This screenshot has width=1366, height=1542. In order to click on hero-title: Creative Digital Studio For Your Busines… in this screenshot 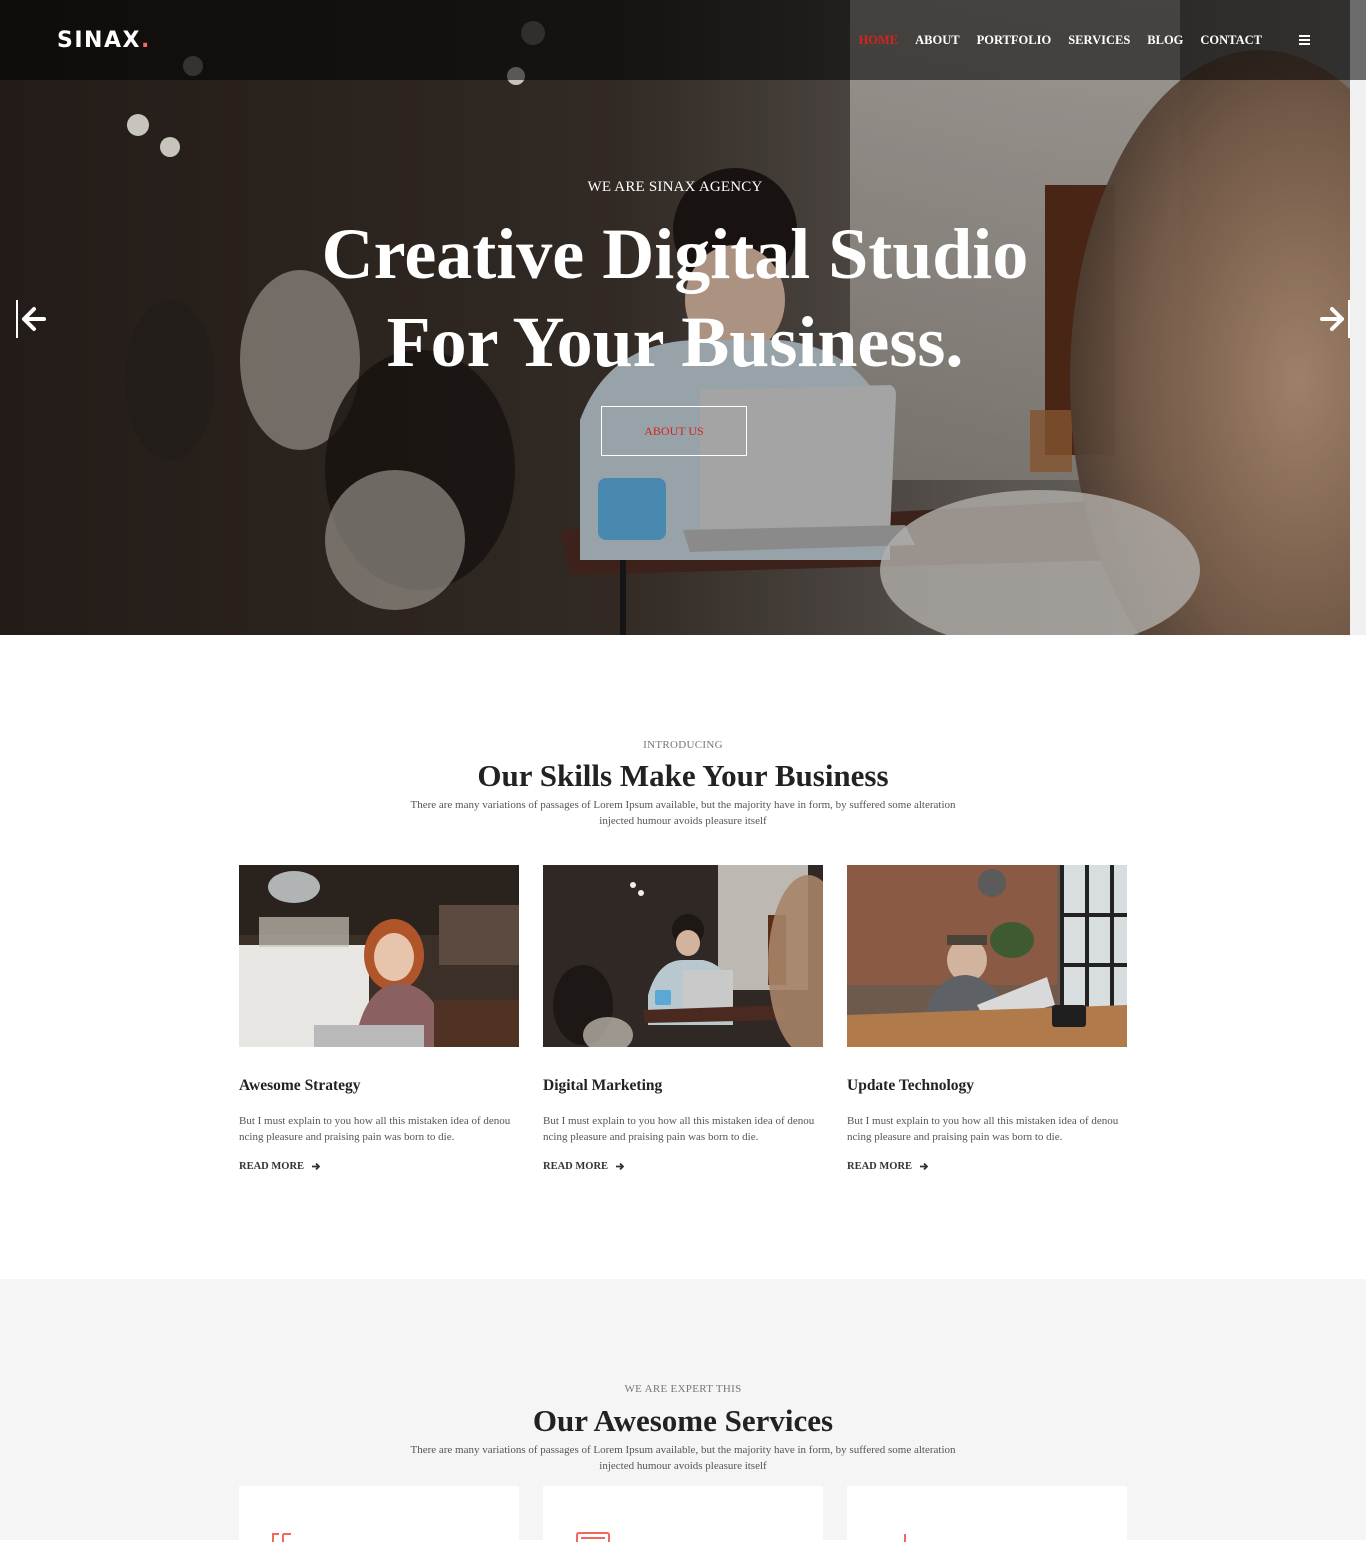, I will do `click(675, 298)`.